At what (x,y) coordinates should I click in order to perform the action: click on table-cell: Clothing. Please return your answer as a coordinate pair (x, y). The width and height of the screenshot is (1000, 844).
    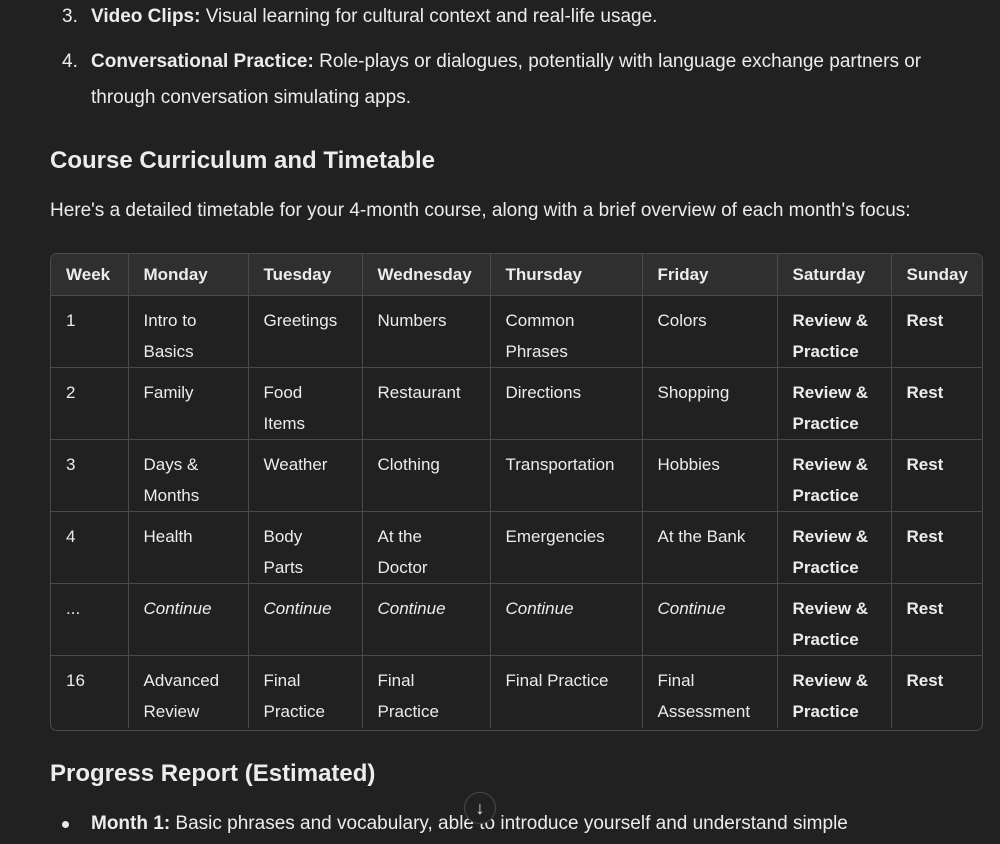
    Looking at the image, I should click on (426, 476).